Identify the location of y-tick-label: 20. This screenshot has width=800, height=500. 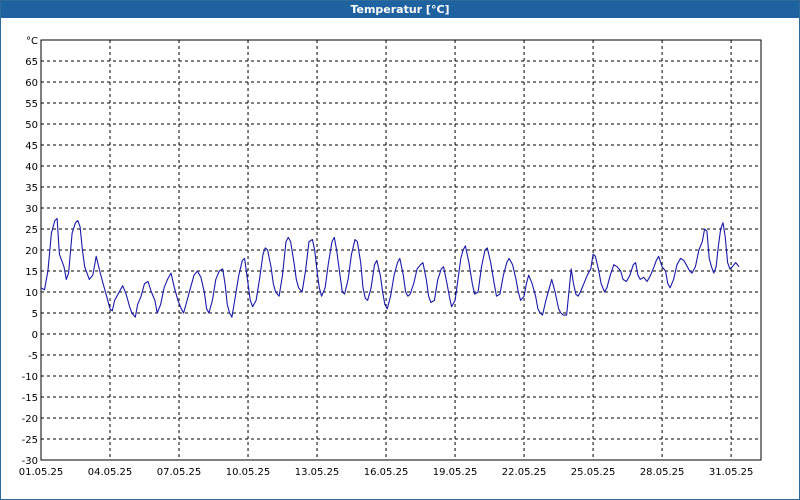
(31, 251).